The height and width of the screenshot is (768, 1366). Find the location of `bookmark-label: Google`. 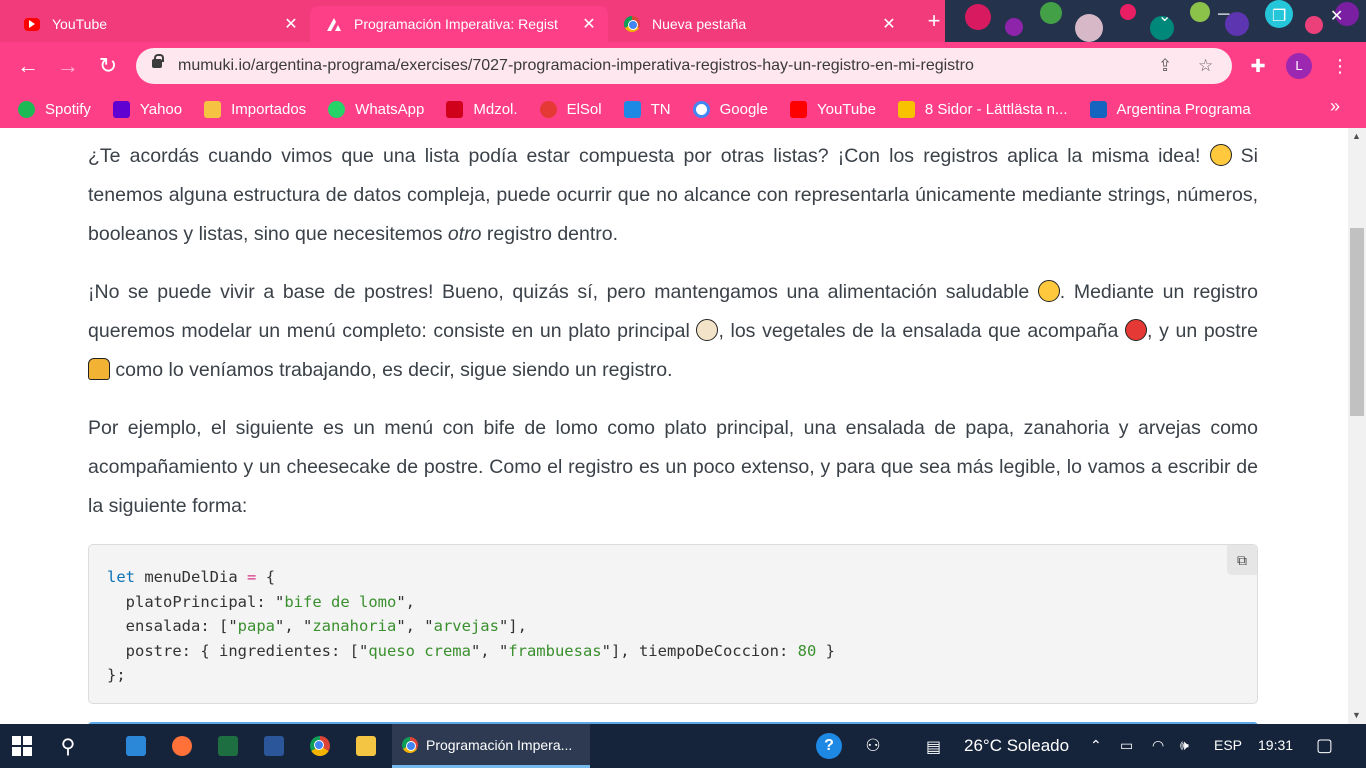

bookmark-label: Google is located at coordinates (743, 109).